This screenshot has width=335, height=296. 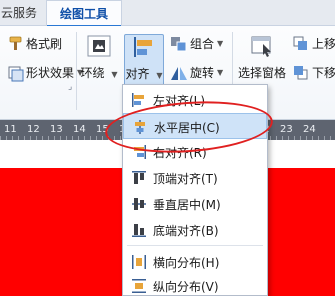 I want to click on format-painter-icon, so click(x=15, y=44).